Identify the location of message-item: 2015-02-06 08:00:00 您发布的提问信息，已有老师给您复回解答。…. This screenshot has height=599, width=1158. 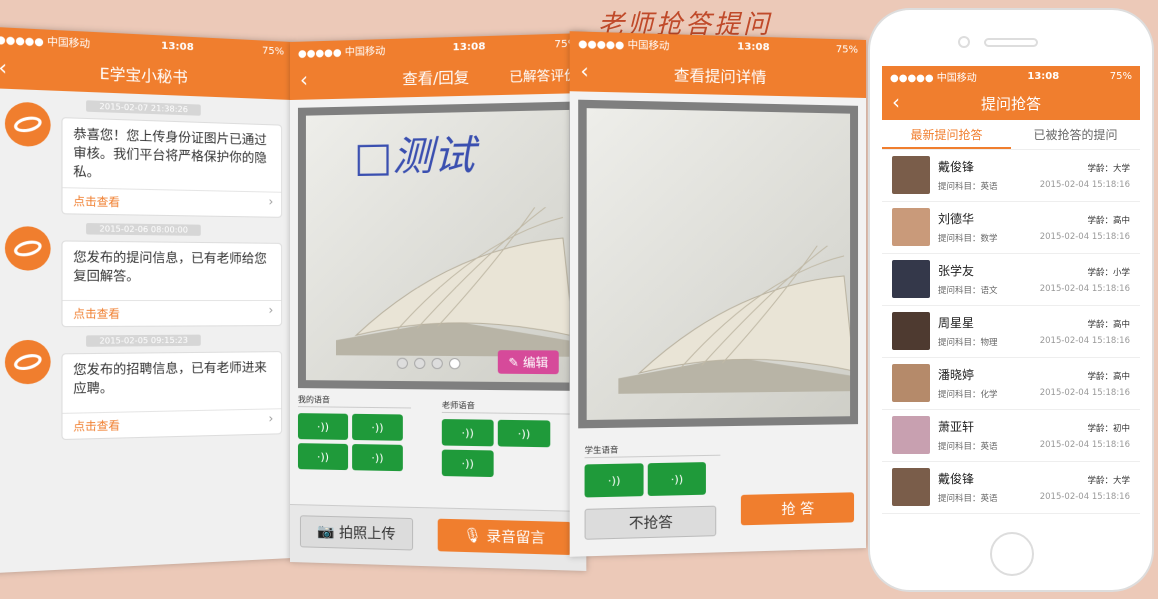
(141, 275).